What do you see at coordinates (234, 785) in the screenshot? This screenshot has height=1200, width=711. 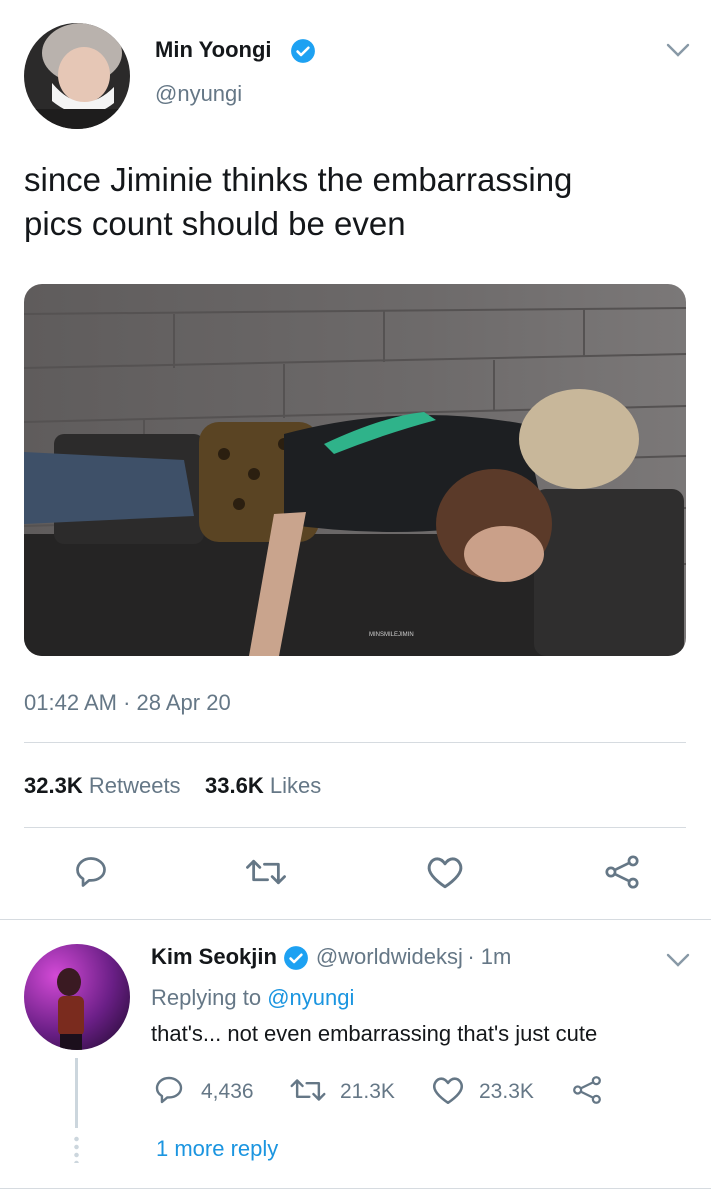 I see `likes-count: 33.6K` at bounding box center [234, 785].